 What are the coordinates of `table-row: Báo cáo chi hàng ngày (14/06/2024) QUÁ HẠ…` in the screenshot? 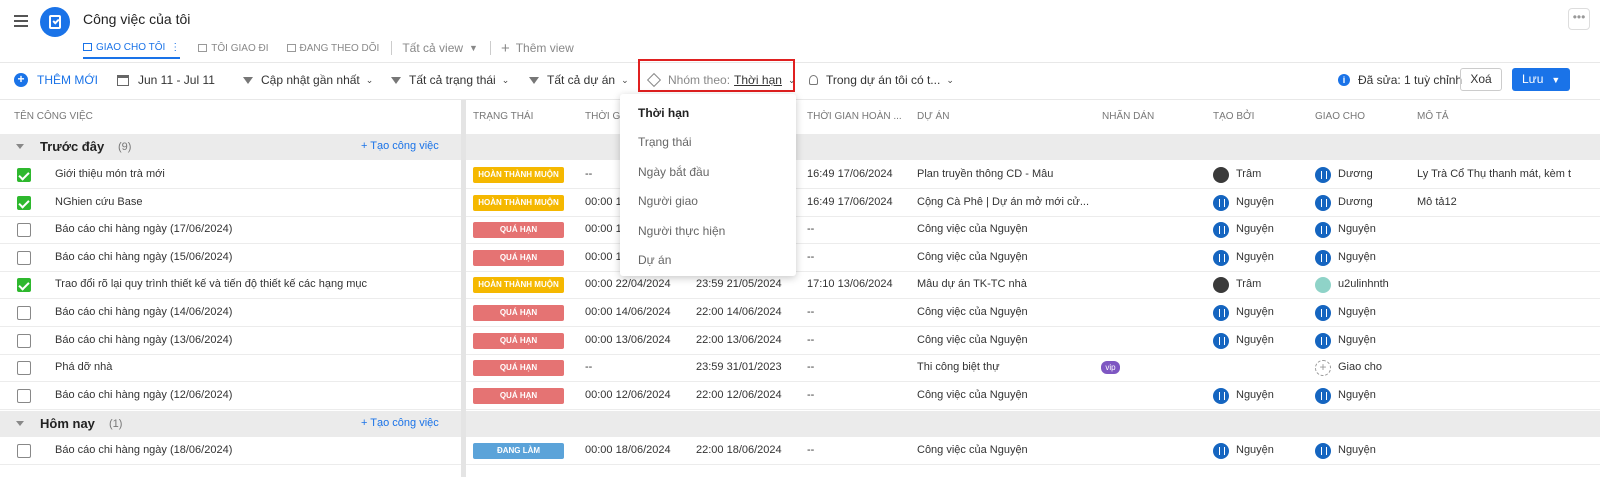 It's located at (800, 313).